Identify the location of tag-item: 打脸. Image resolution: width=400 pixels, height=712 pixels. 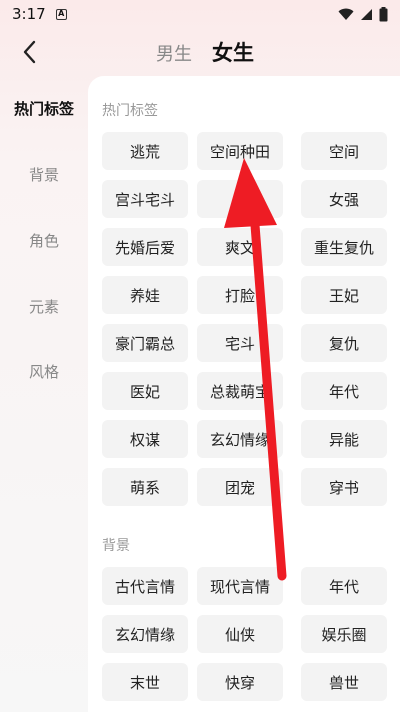
(240, 295).